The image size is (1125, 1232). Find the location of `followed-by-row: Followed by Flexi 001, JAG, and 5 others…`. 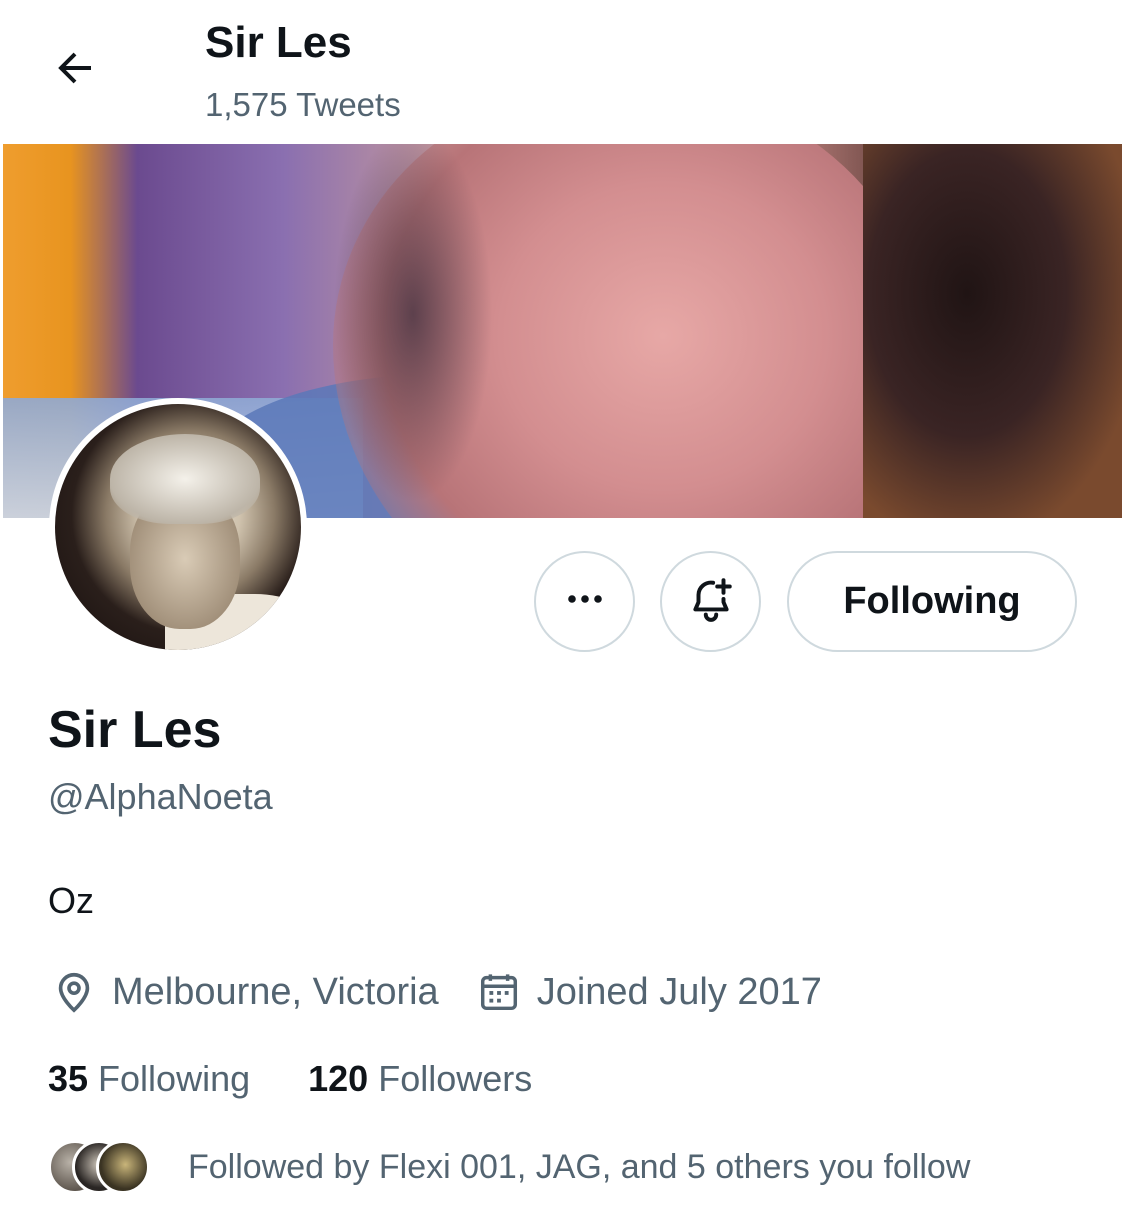

followed-by-row: Followed by Flexi 001, JAG, and 5 others… is located at coordinates (509, 1167).